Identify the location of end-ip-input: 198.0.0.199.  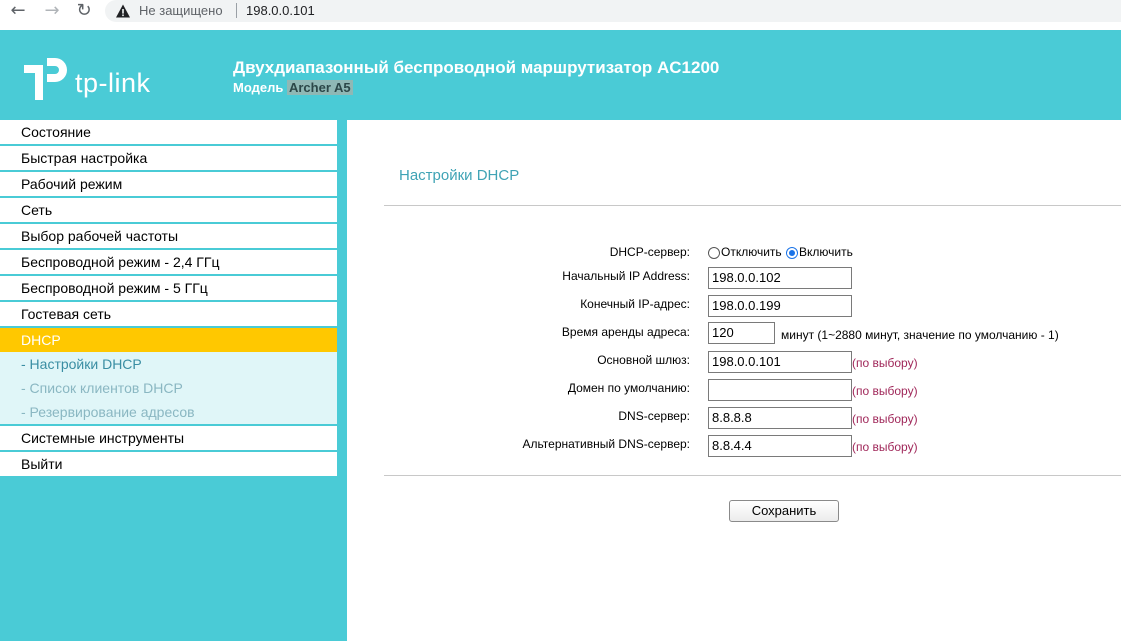
(780, 306).